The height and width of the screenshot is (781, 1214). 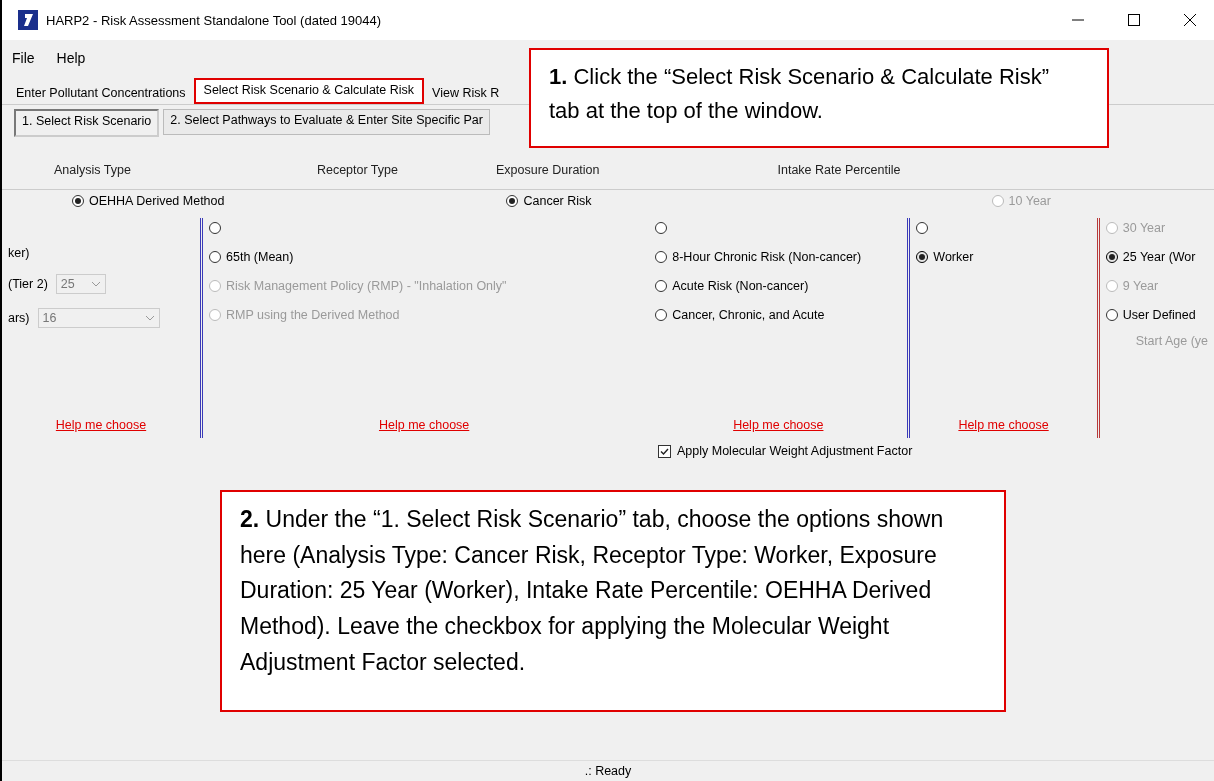 I want to click on group-title: Analysis Type, so click(x=92, y=170).